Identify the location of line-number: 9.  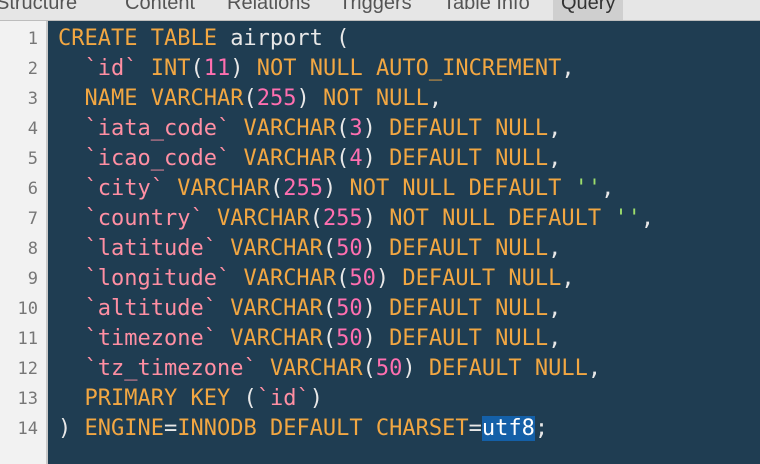
(32, 279).